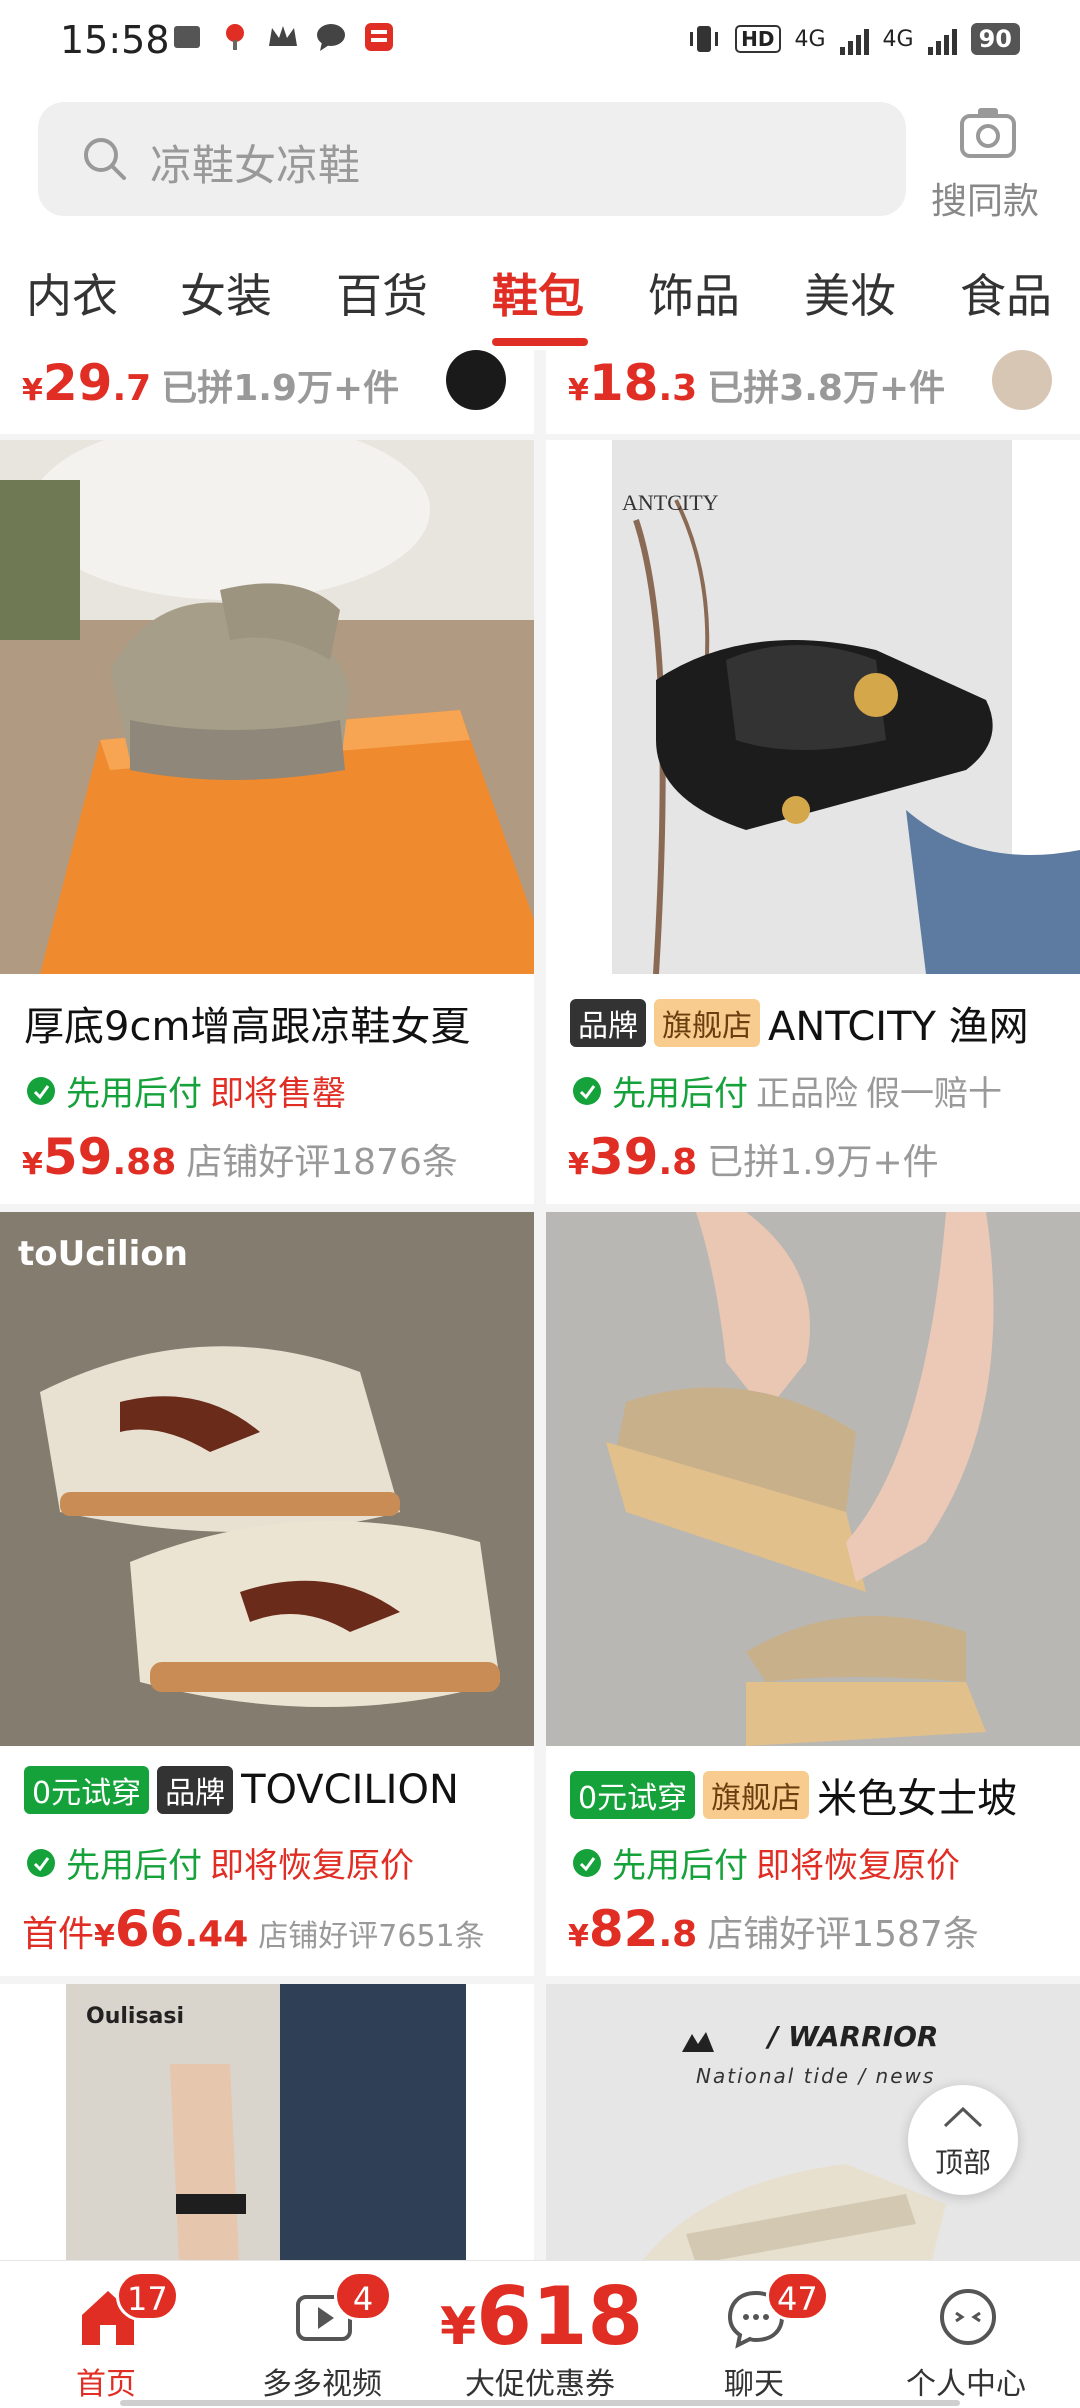 The image size is (1080, 2408). Describe the element at coordinates (472, 159) in the screenshot. I see `search-input: 凉鞋女凉鞋` at that location.